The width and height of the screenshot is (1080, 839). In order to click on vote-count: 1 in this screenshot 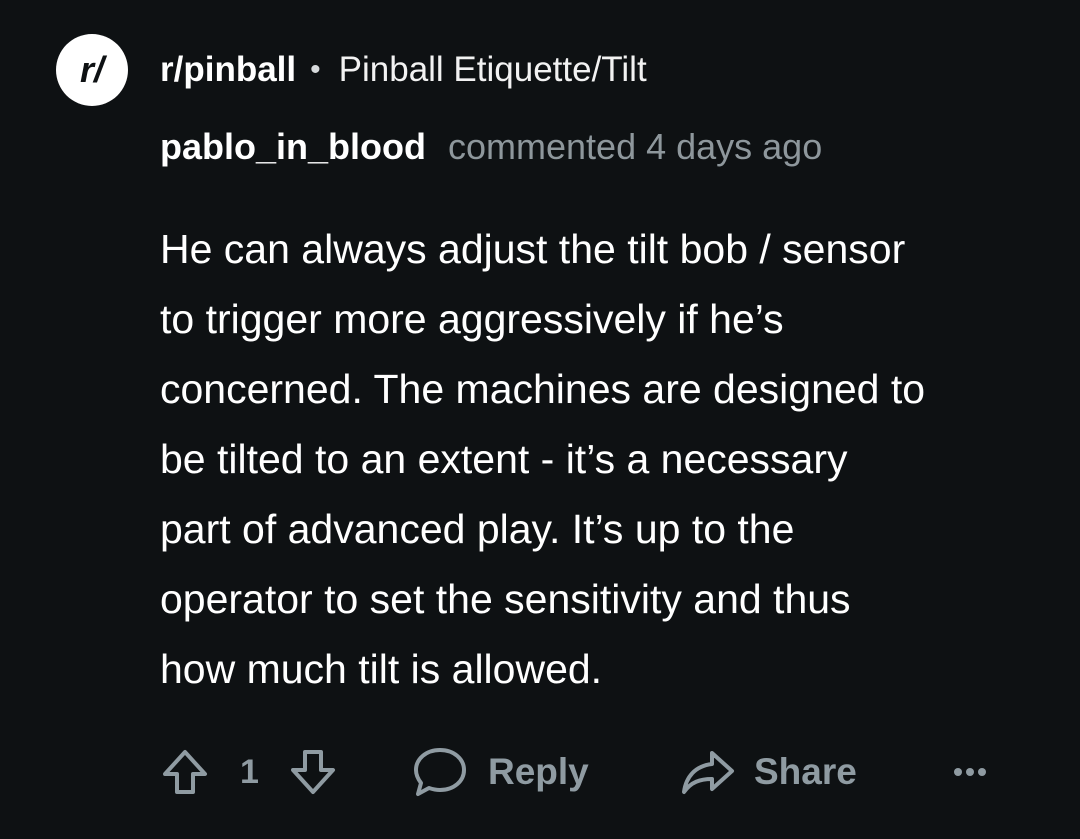, I will do `click(249, 772)`.